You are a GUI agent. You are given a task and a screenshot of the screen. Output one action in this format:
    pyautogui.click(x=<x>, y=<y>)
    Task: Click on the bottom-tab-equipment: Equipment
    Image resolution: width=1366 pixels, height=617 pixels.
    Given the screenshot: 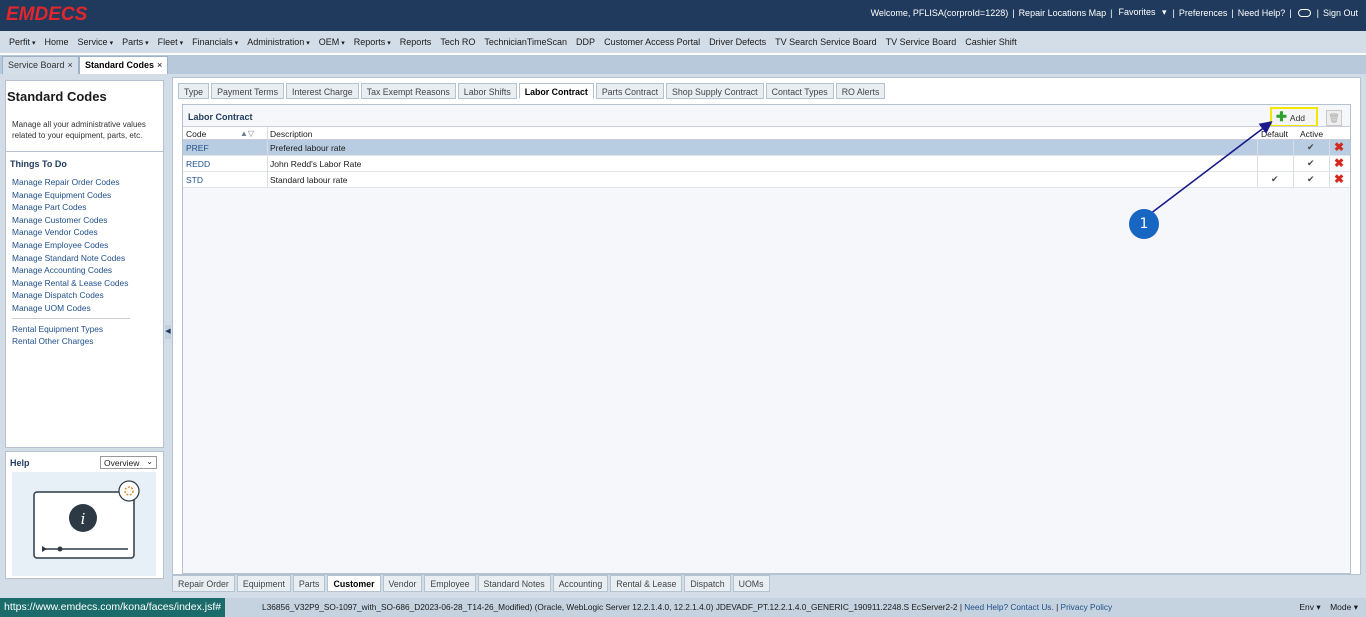 What is the action you would take?
    pyautogui.click(x=263, y=583)
    